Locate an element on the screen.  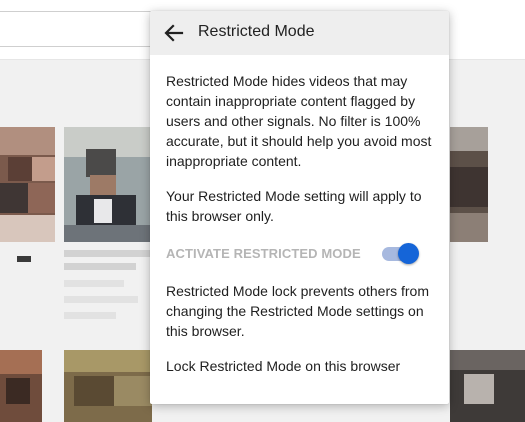
lock-restricted-mode-link: Lock Restricted Mode on this browser is located at coordinates (304, 366).